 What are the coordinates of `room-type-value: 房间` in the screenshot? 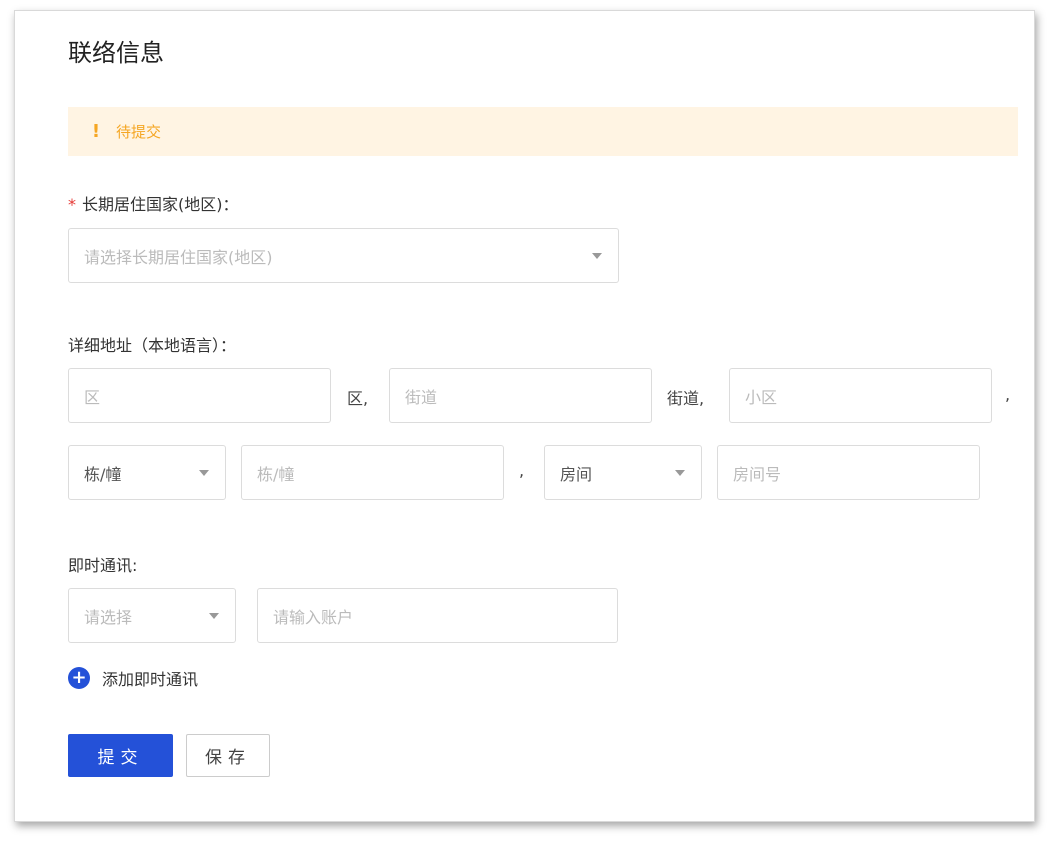 It's located at (576, 474).